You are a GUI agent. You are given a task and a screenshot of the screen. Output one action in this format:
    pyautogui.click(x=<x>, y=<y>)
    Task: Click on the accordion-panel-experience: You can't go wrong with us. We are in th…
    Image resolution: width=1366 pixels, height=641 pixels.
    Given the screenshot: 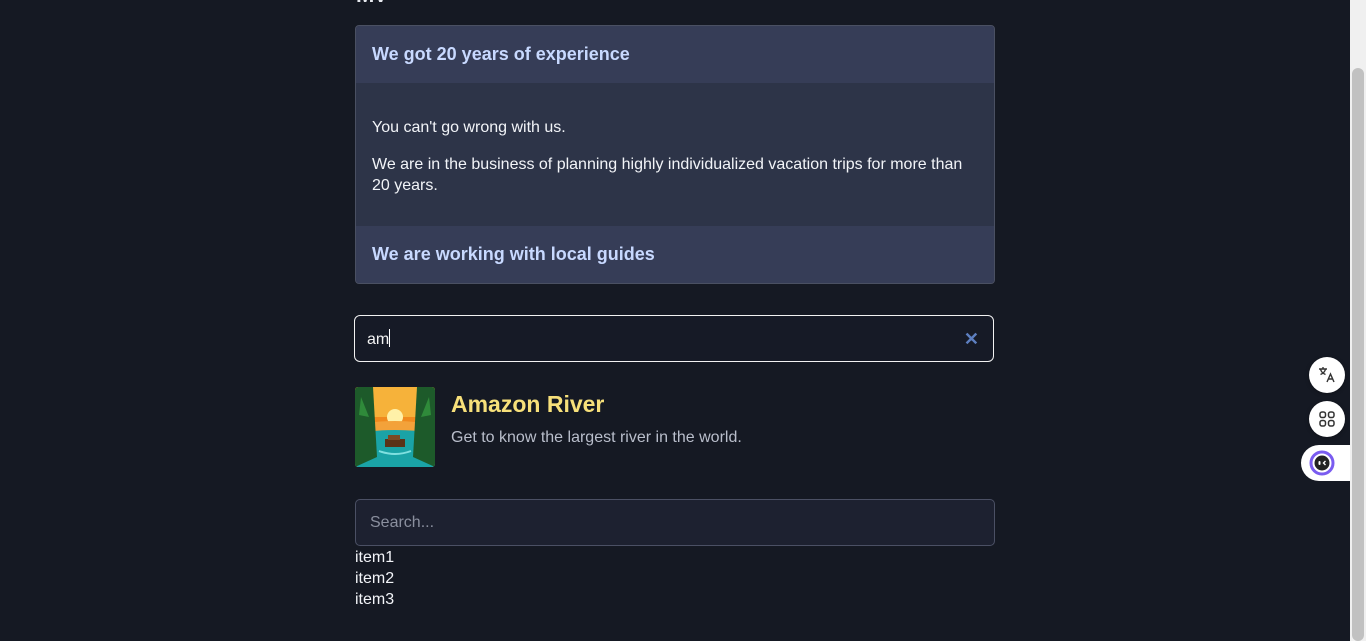 What is the action you would take?
    pyautogui.click(x=675, y=154)
    